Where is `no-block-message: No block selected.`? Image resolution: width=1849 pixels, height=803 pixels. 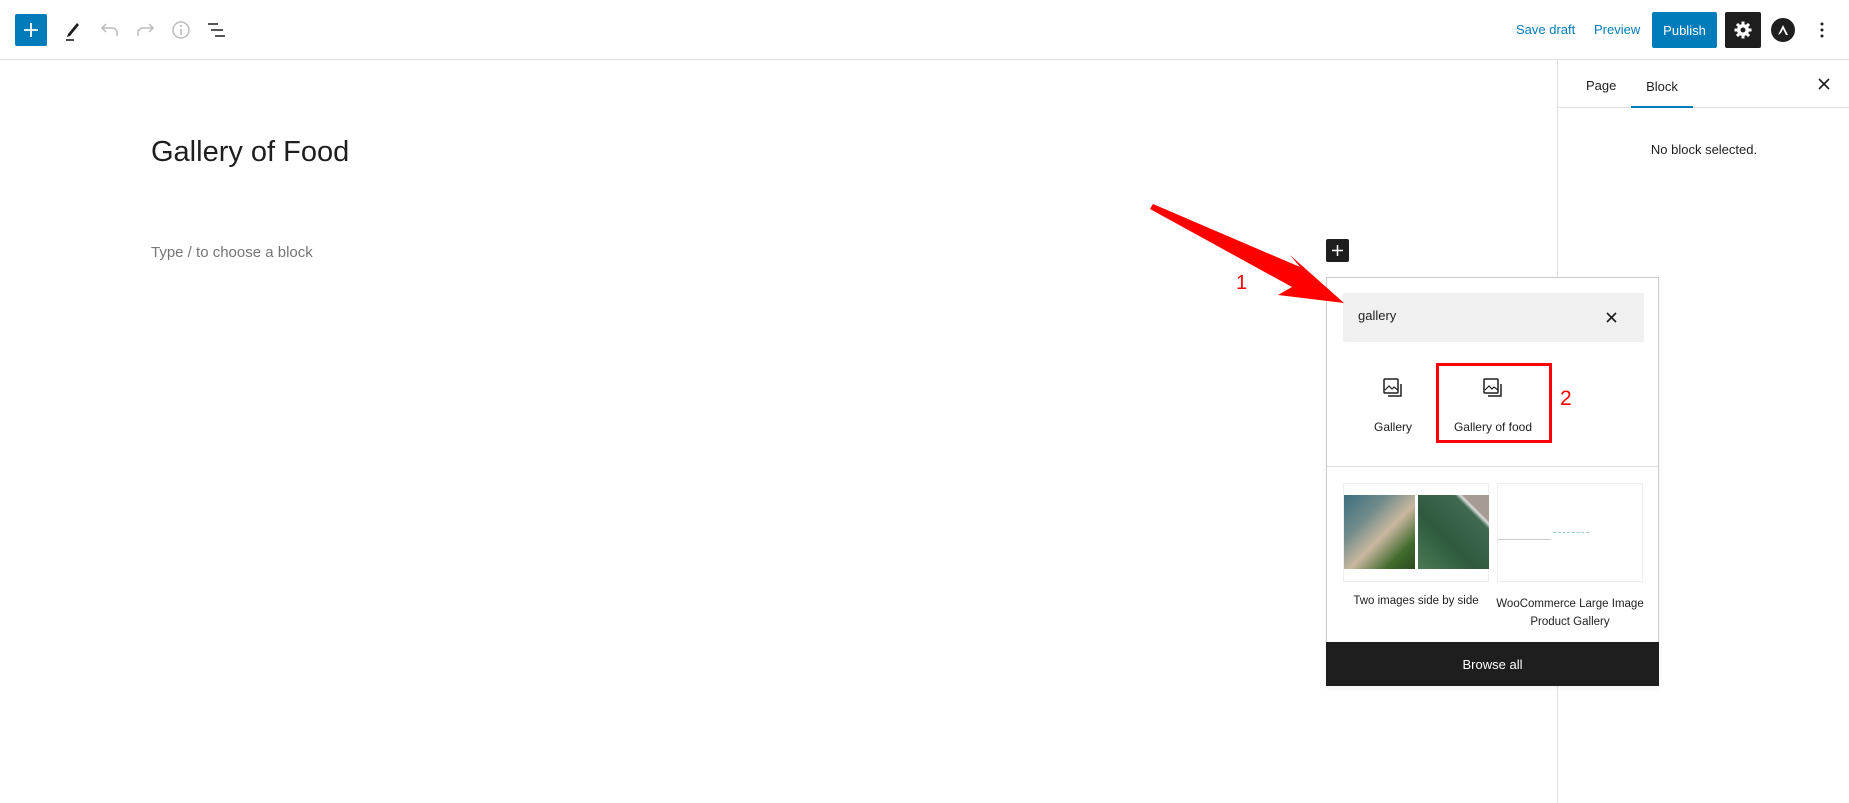 no-block-message: No block selected. is located at coordinates (1704, 149).